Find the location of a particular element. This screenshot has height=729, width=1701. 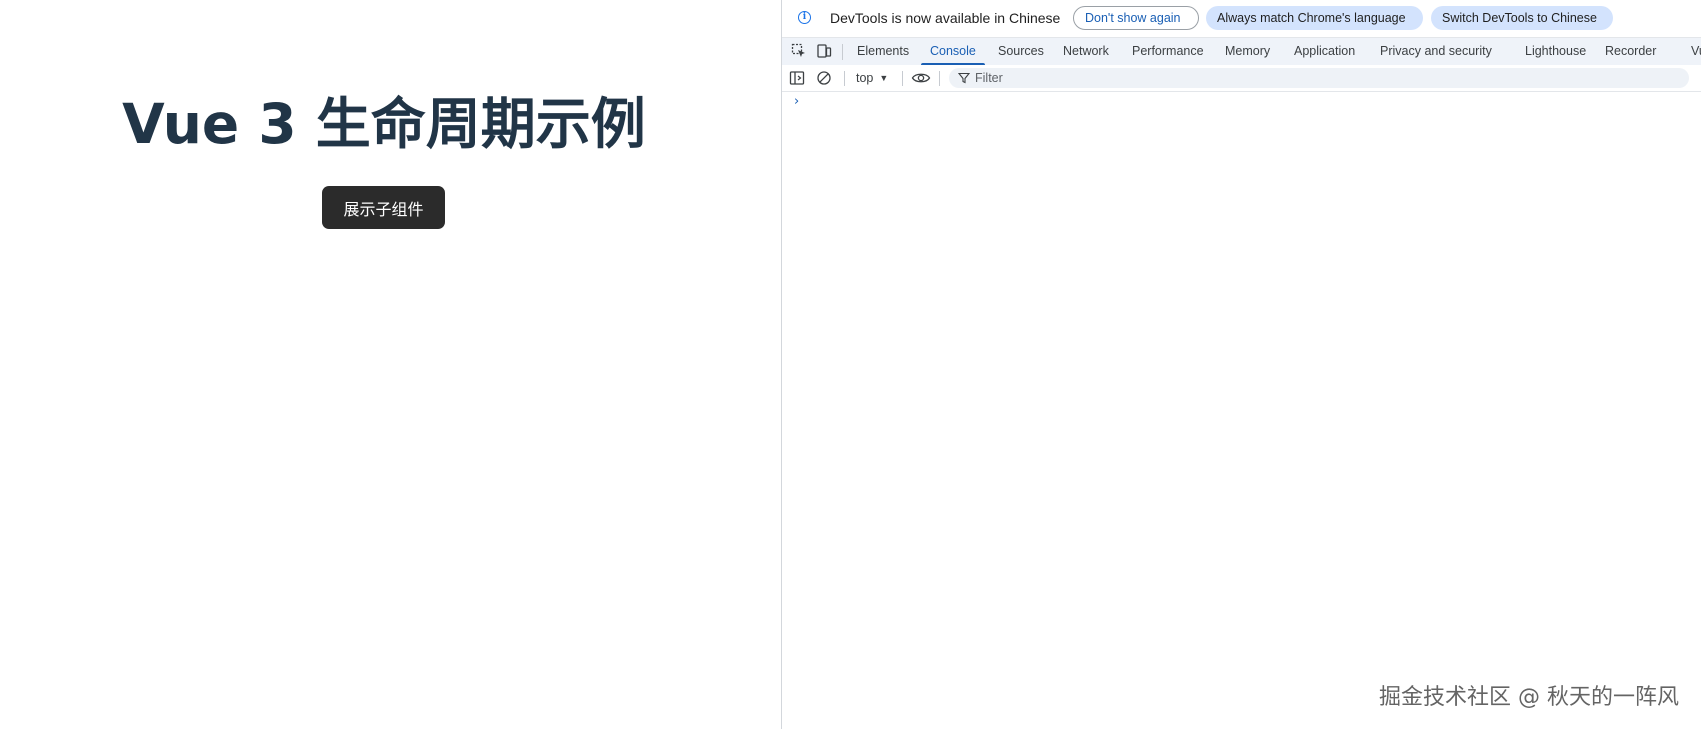

tab-privacy-and-security: Privacy and security is located at coordinates (1436, 51).